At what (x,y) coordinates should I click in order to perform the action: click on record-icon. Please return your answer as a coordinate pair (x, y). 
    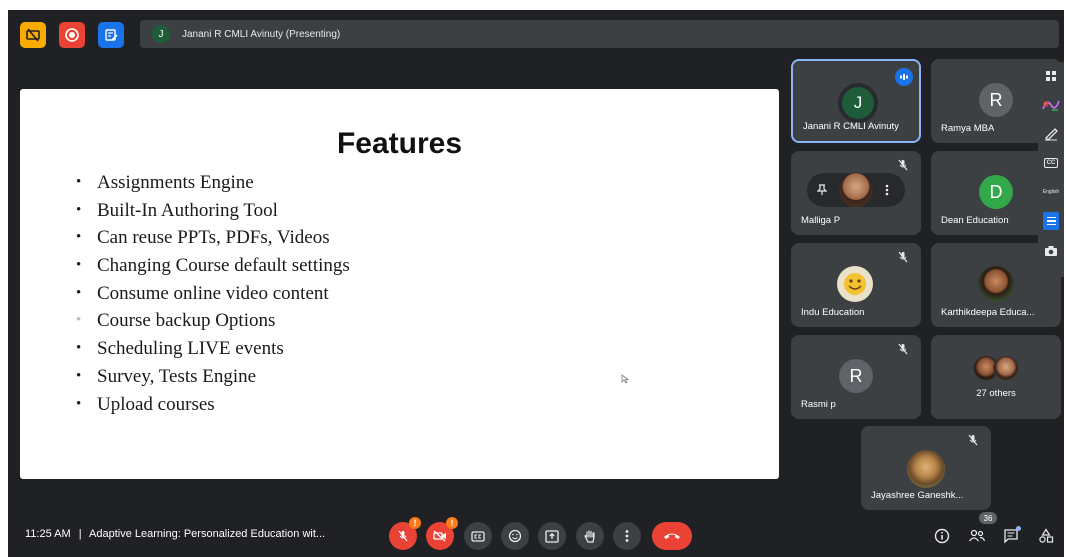
    Looking at the image, I should click on (72, 35).